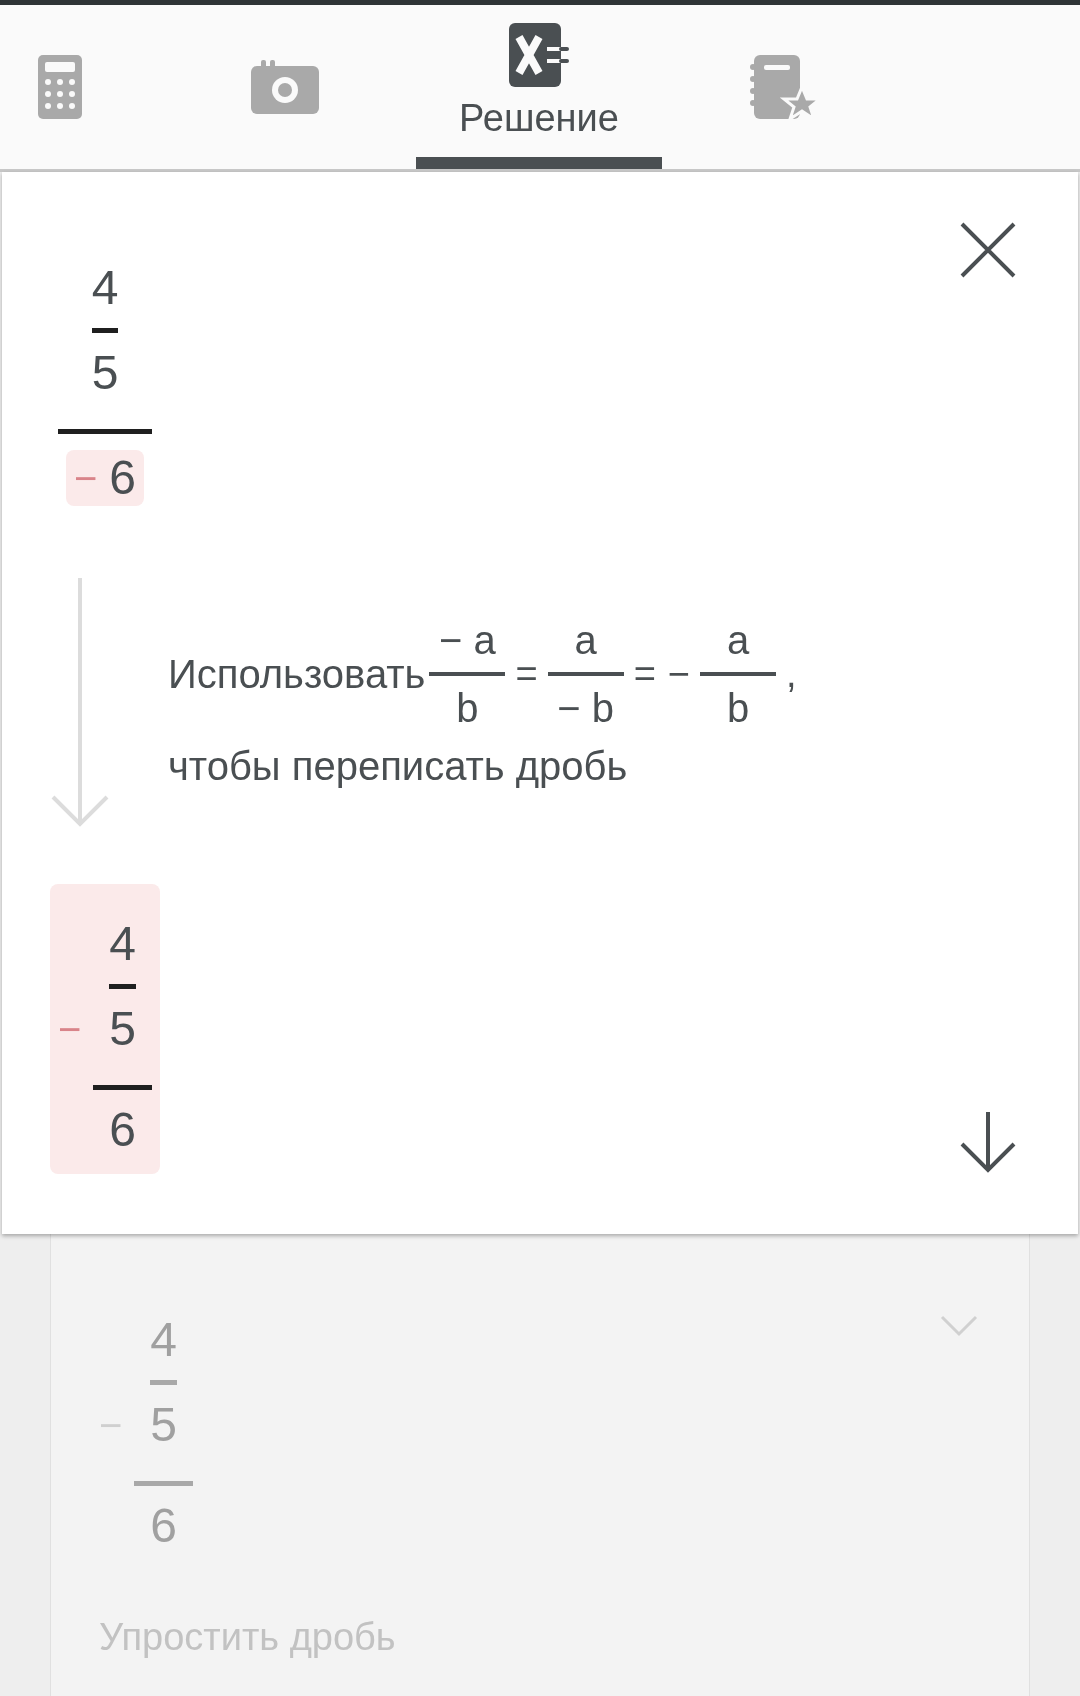  I want to click on math-term: − a, so click(467, 640).